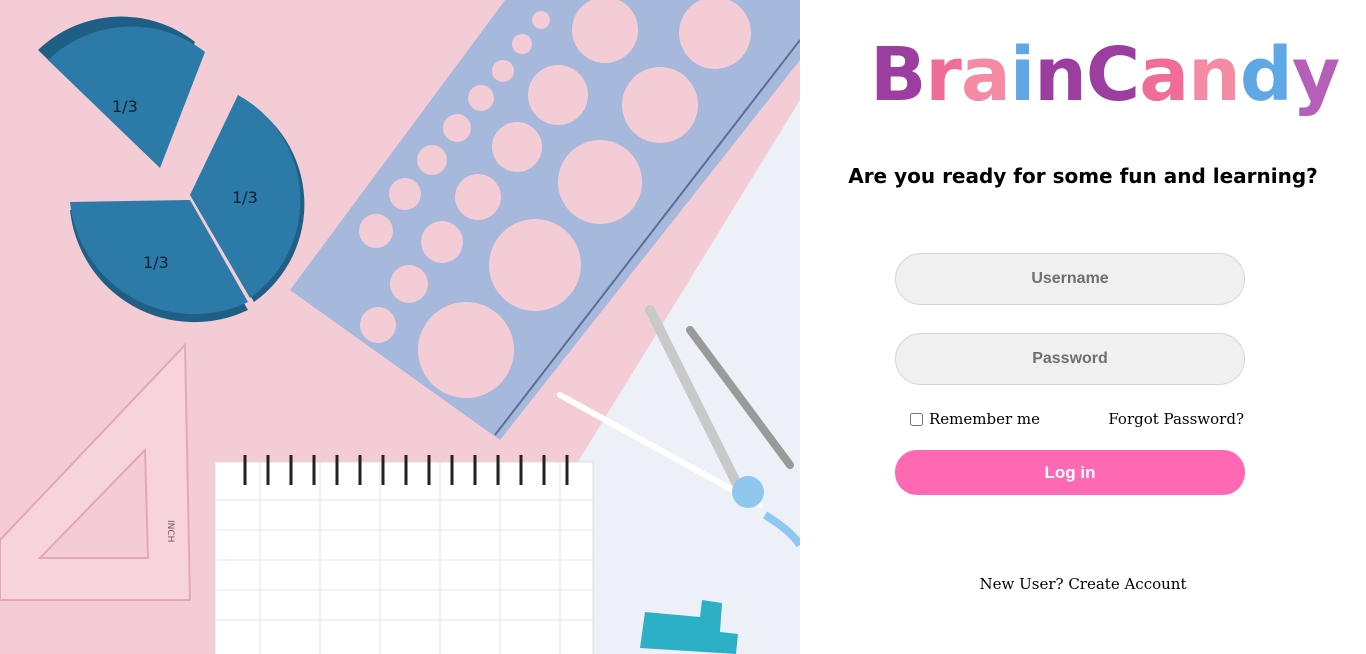 This screenshot has height=654, width=1366. Describe the element at coordinates (898, 75) in the screenshot. I see `logo-letter: B` at that location.